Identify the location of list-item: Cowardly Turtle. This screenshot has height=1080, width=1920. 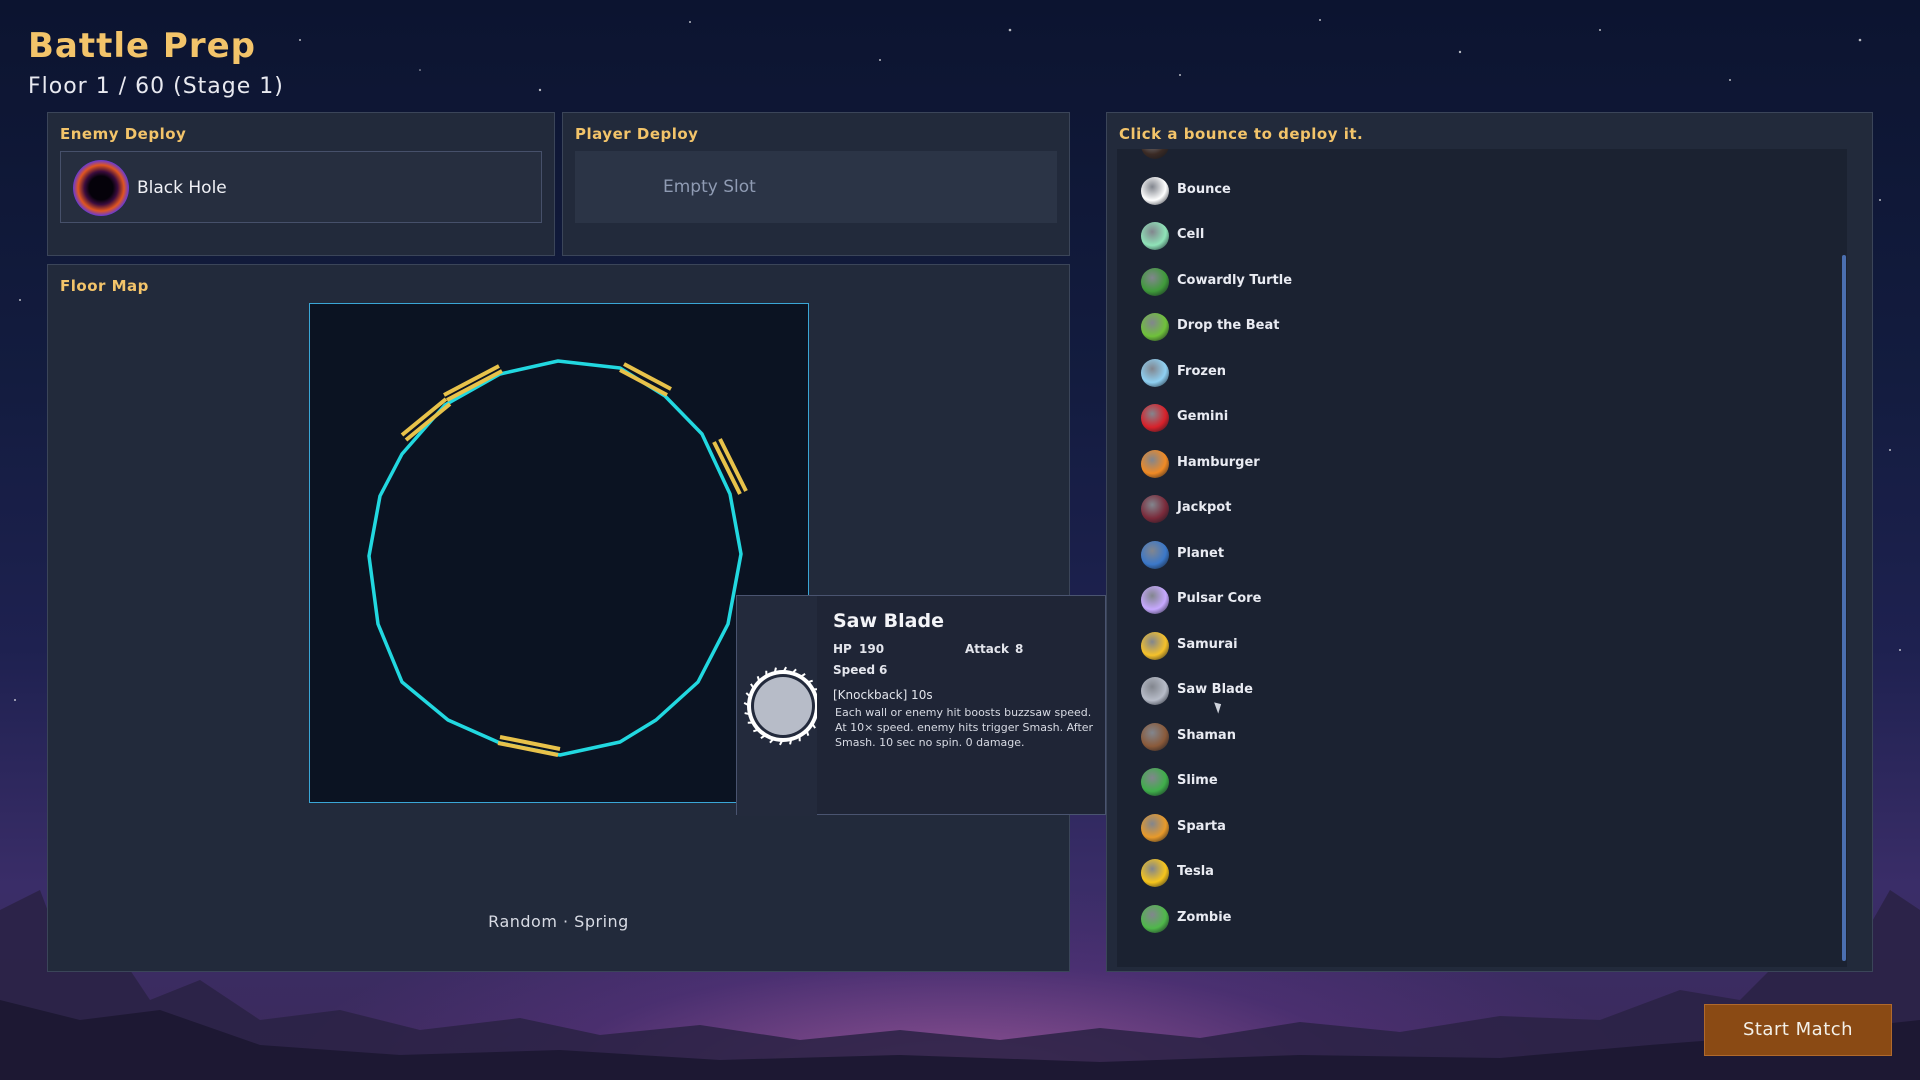
(1478, 282).